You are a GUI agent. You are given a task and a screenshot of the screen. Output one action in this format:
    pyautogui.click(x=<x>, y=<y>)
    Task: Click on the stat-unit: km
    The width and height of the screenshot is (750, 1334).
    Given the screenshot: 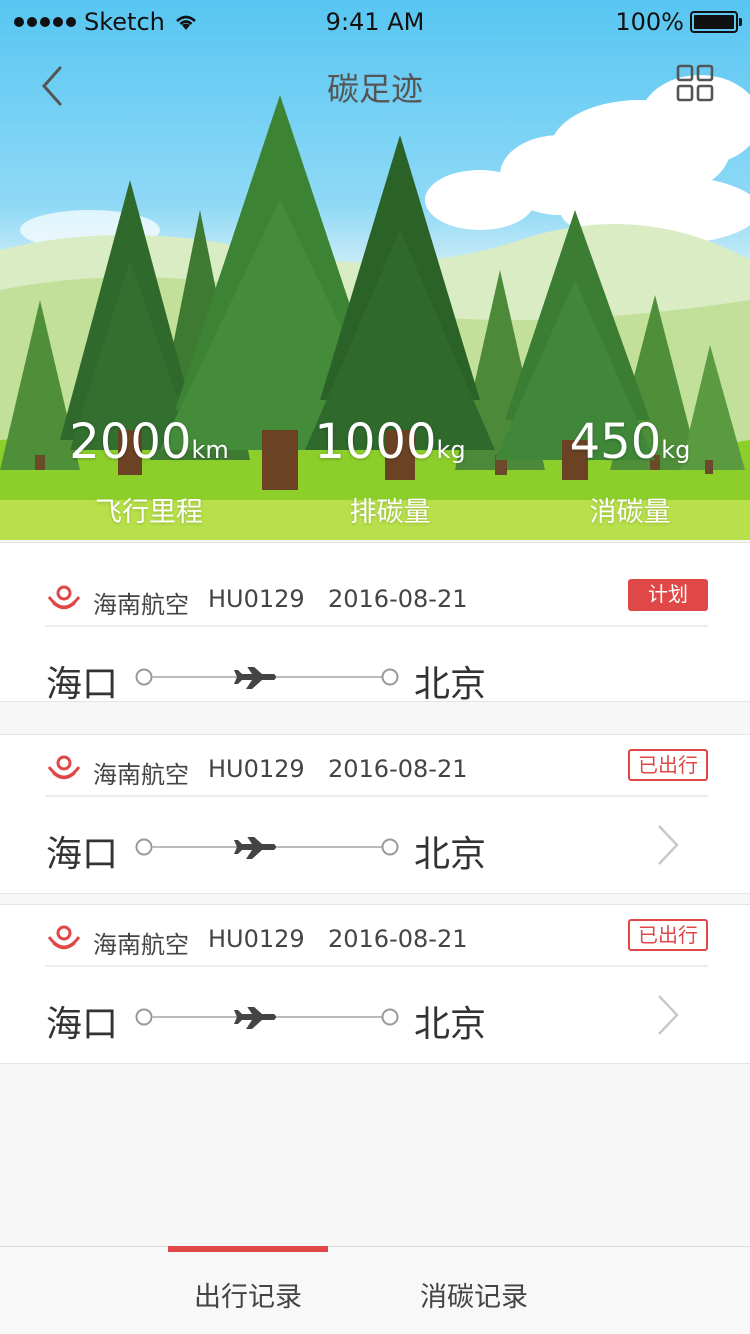 What is the action you would take?
    pyautogui.click(x=210, y=450)
    